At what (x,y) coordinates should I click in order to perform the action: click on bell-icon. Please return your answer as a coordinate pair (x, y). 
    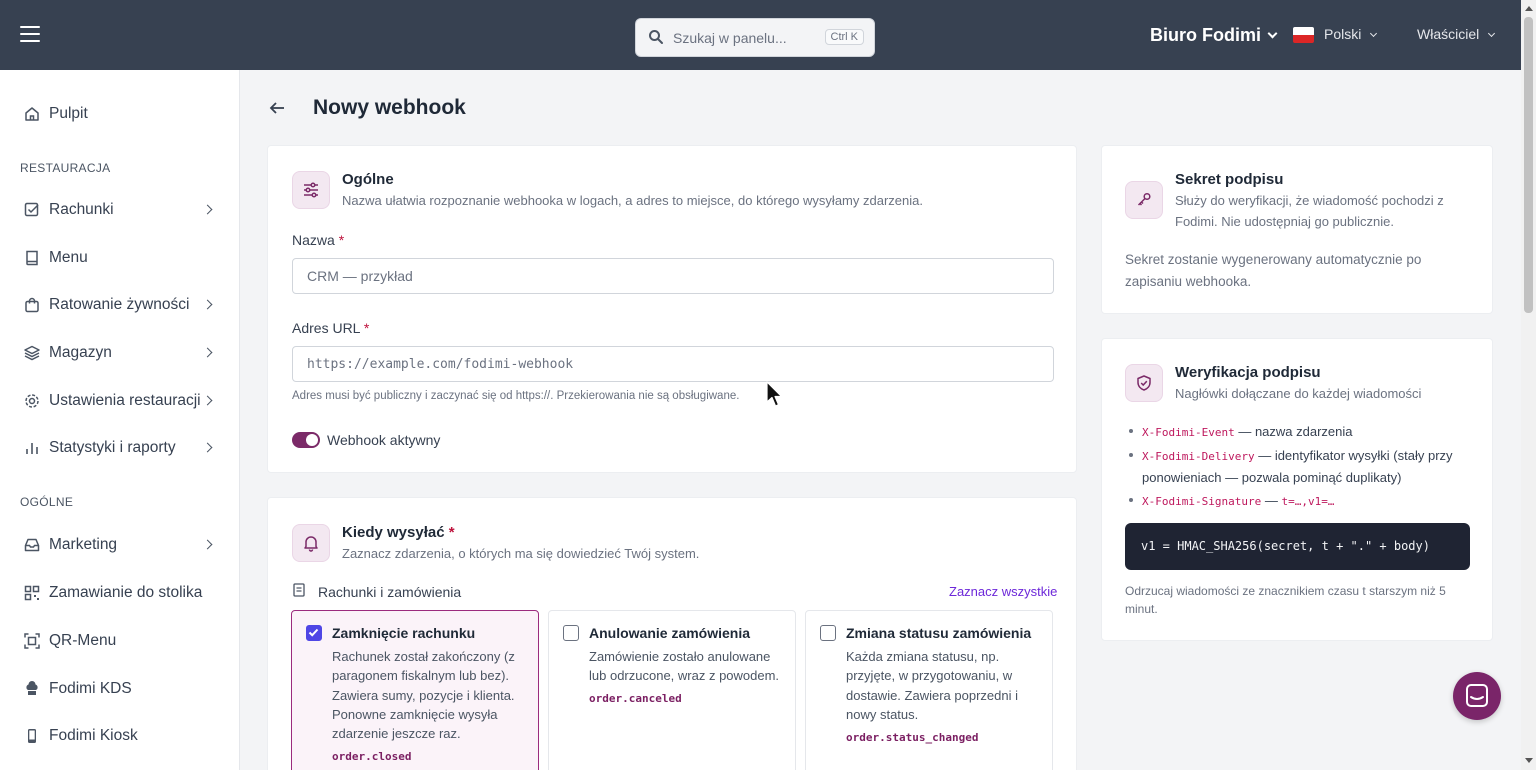
    Looking at the image, I should click on (311, 544).